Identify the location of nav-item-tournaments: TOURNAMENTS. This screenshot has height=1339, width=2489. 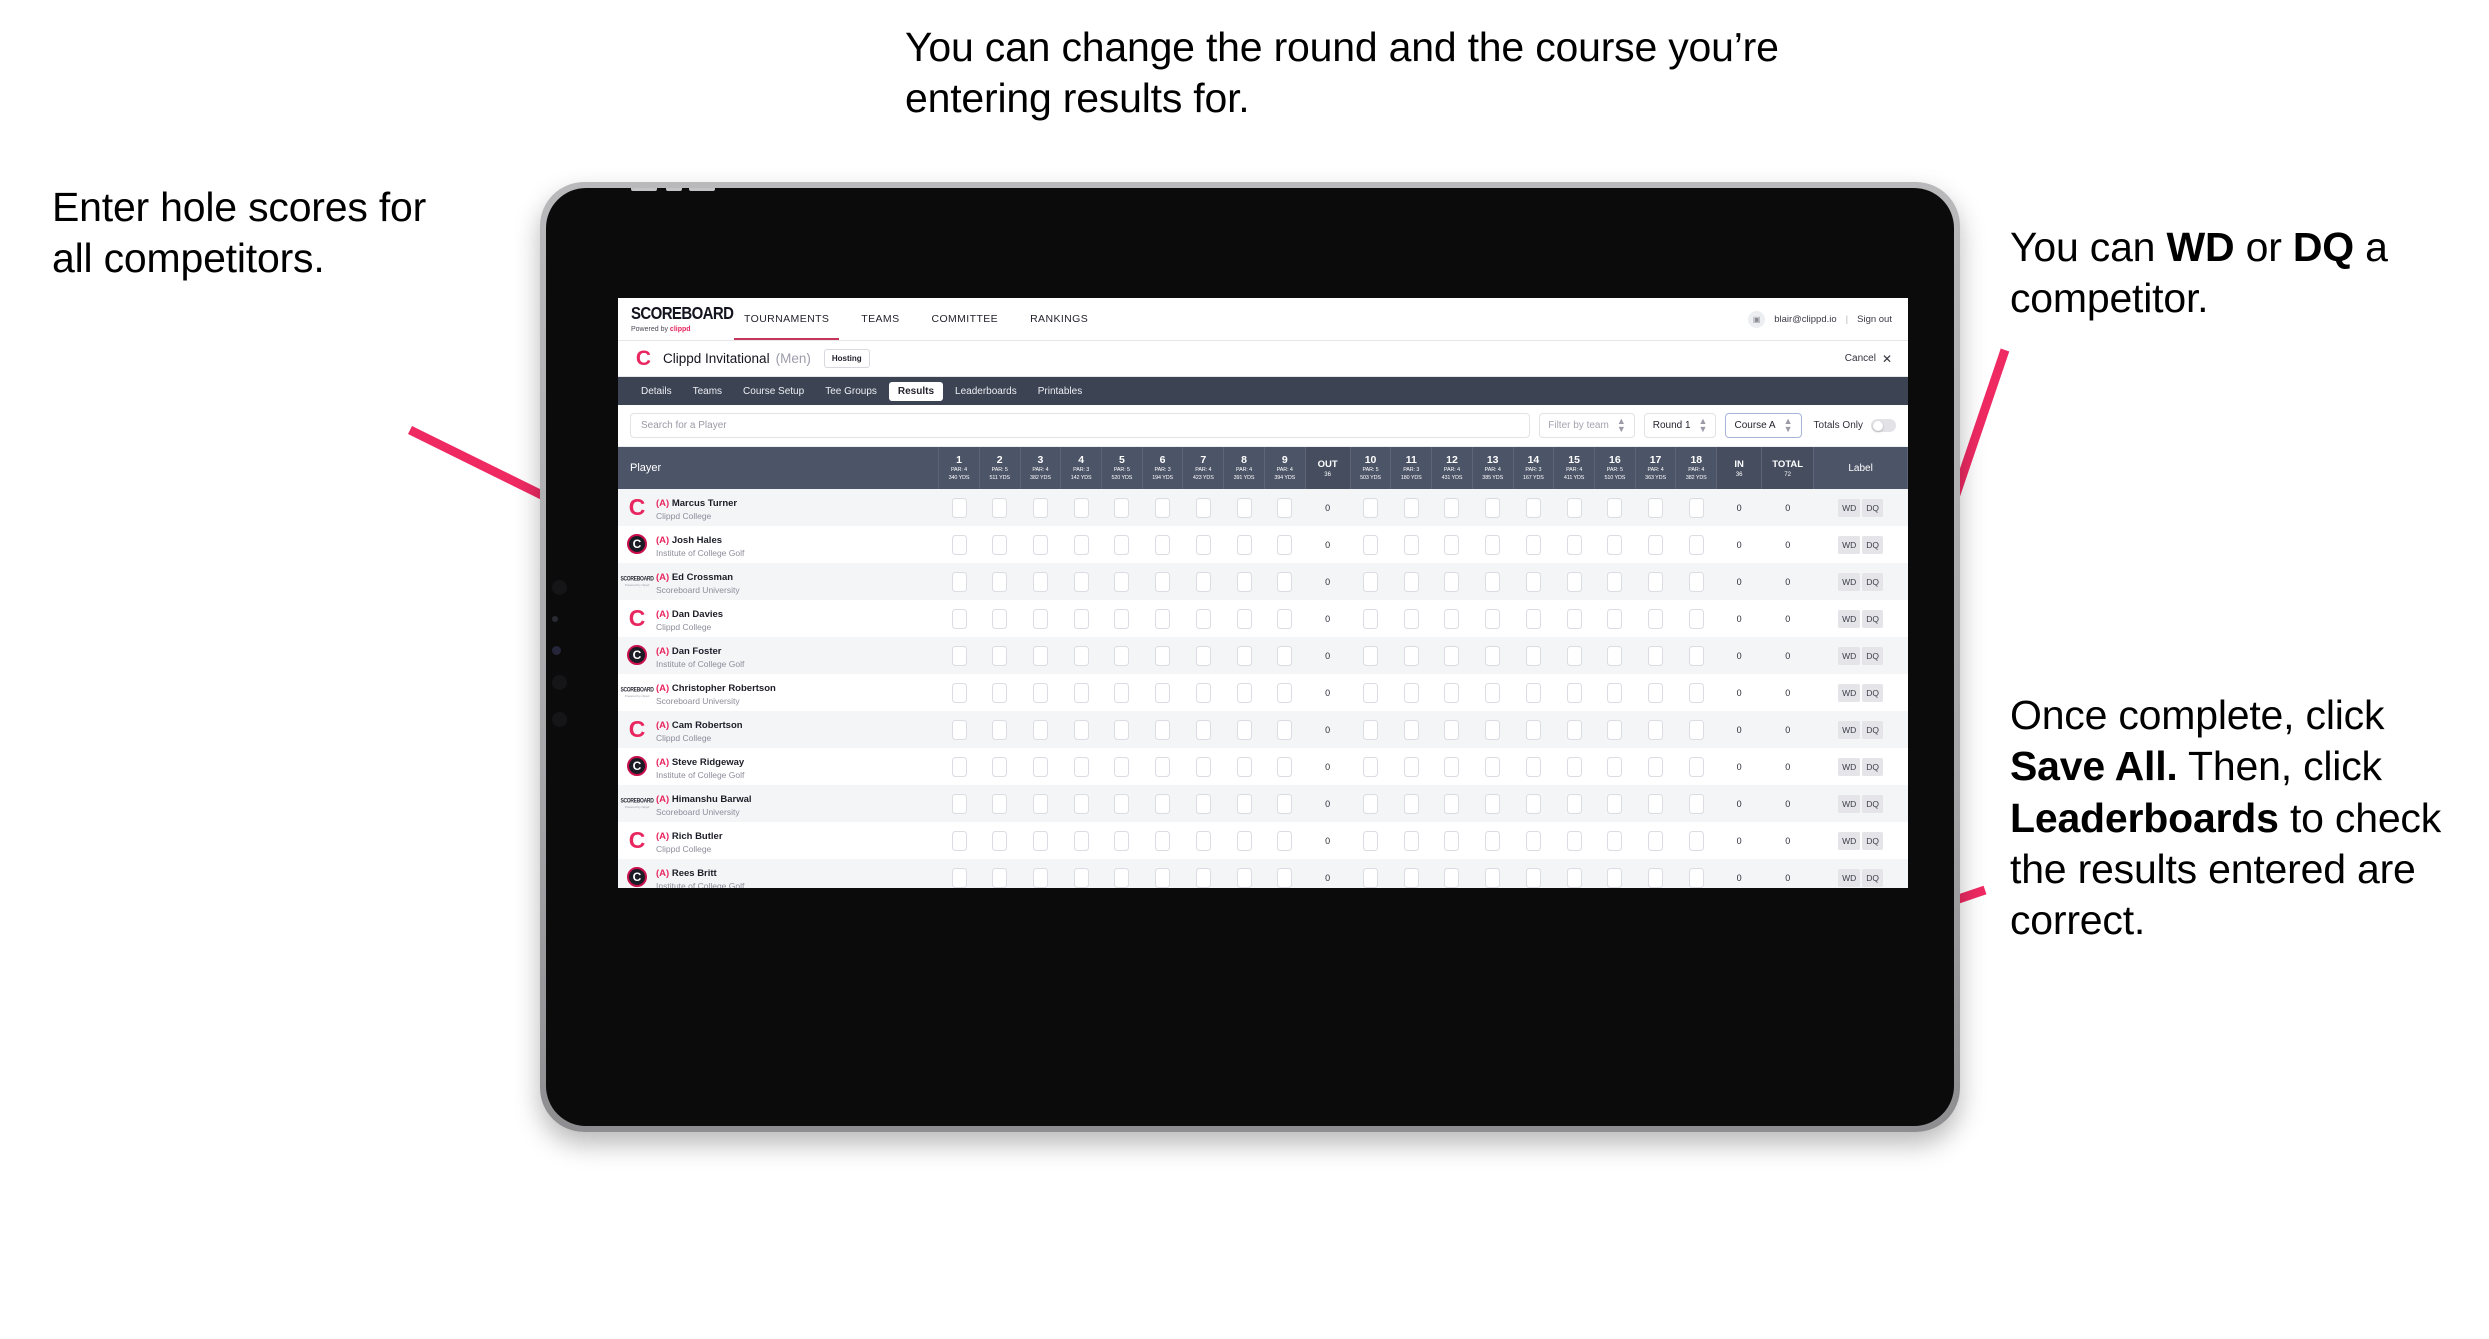
(786, 319).